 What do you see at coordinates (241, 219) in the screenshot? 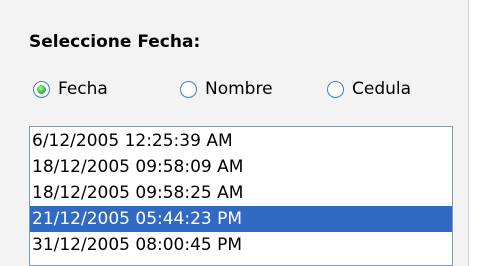
I see `list-item-selected: 21/12/2005 05:44:23 PM` at bounding box center [241, 219].